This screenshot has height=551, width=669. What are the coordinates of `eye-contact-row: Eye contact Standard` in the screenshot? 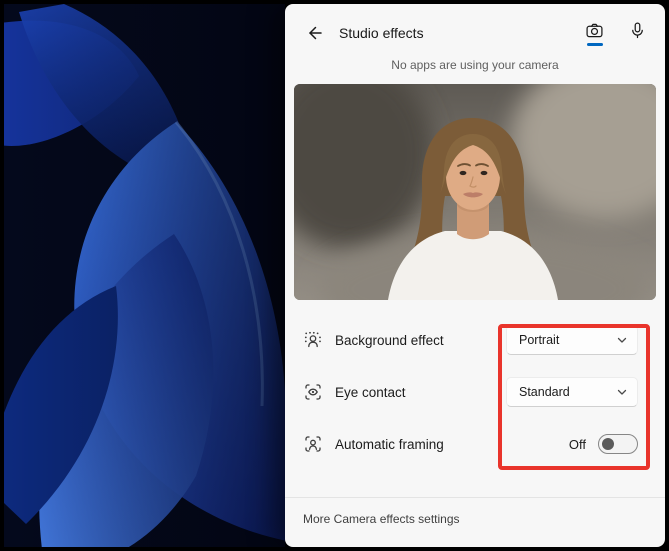 It's located at (475, 392).